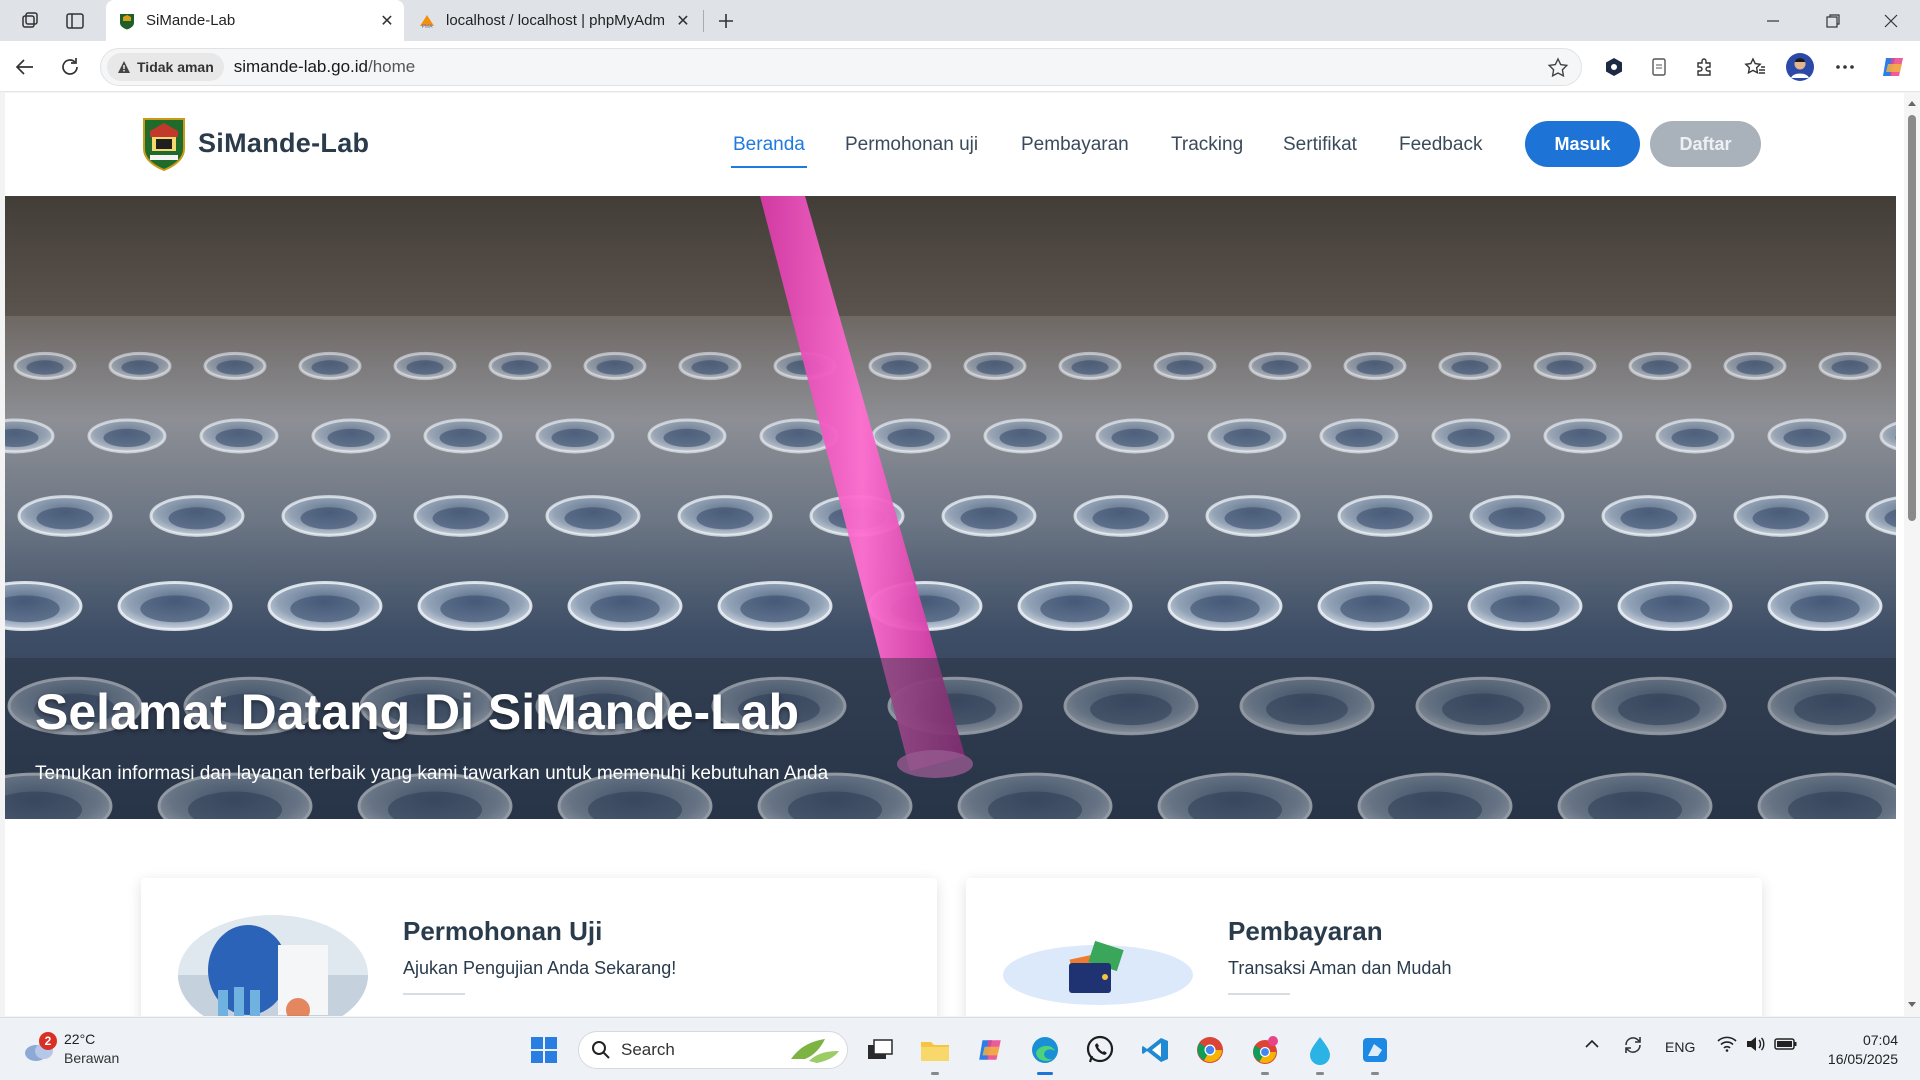 Image resolution: width=1920 pixels, height=1080 pixels. What do you see at coordinates (1100, 1050) in the screenshot?
I see `whatsapp-icon` at bounding box center [1100, 1050].